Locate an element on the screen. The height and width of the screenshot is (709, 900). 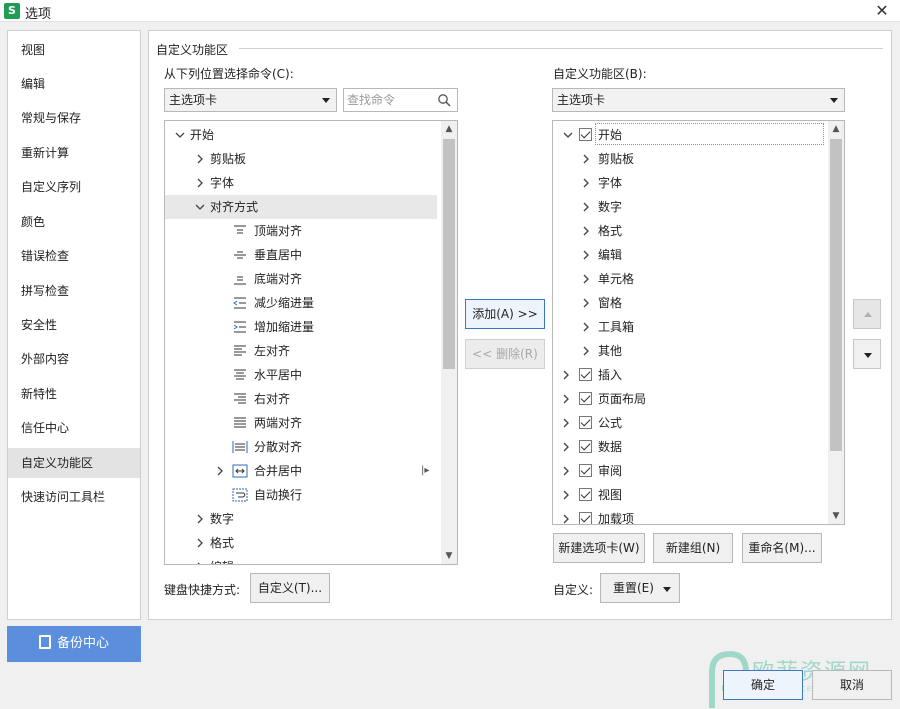
nav-item-edit: 编辑 is located at coordinates (74, 84).